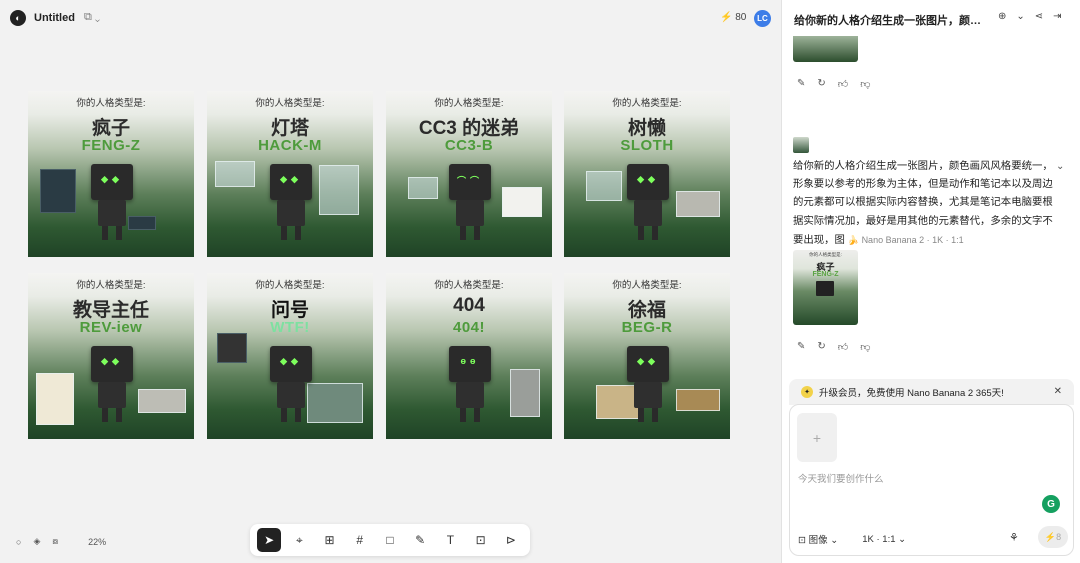 The image size is (1080, 563). Describe the element at coordinates (289, 128) in the screenshot. I see `card-name: 灯塔` at that location.